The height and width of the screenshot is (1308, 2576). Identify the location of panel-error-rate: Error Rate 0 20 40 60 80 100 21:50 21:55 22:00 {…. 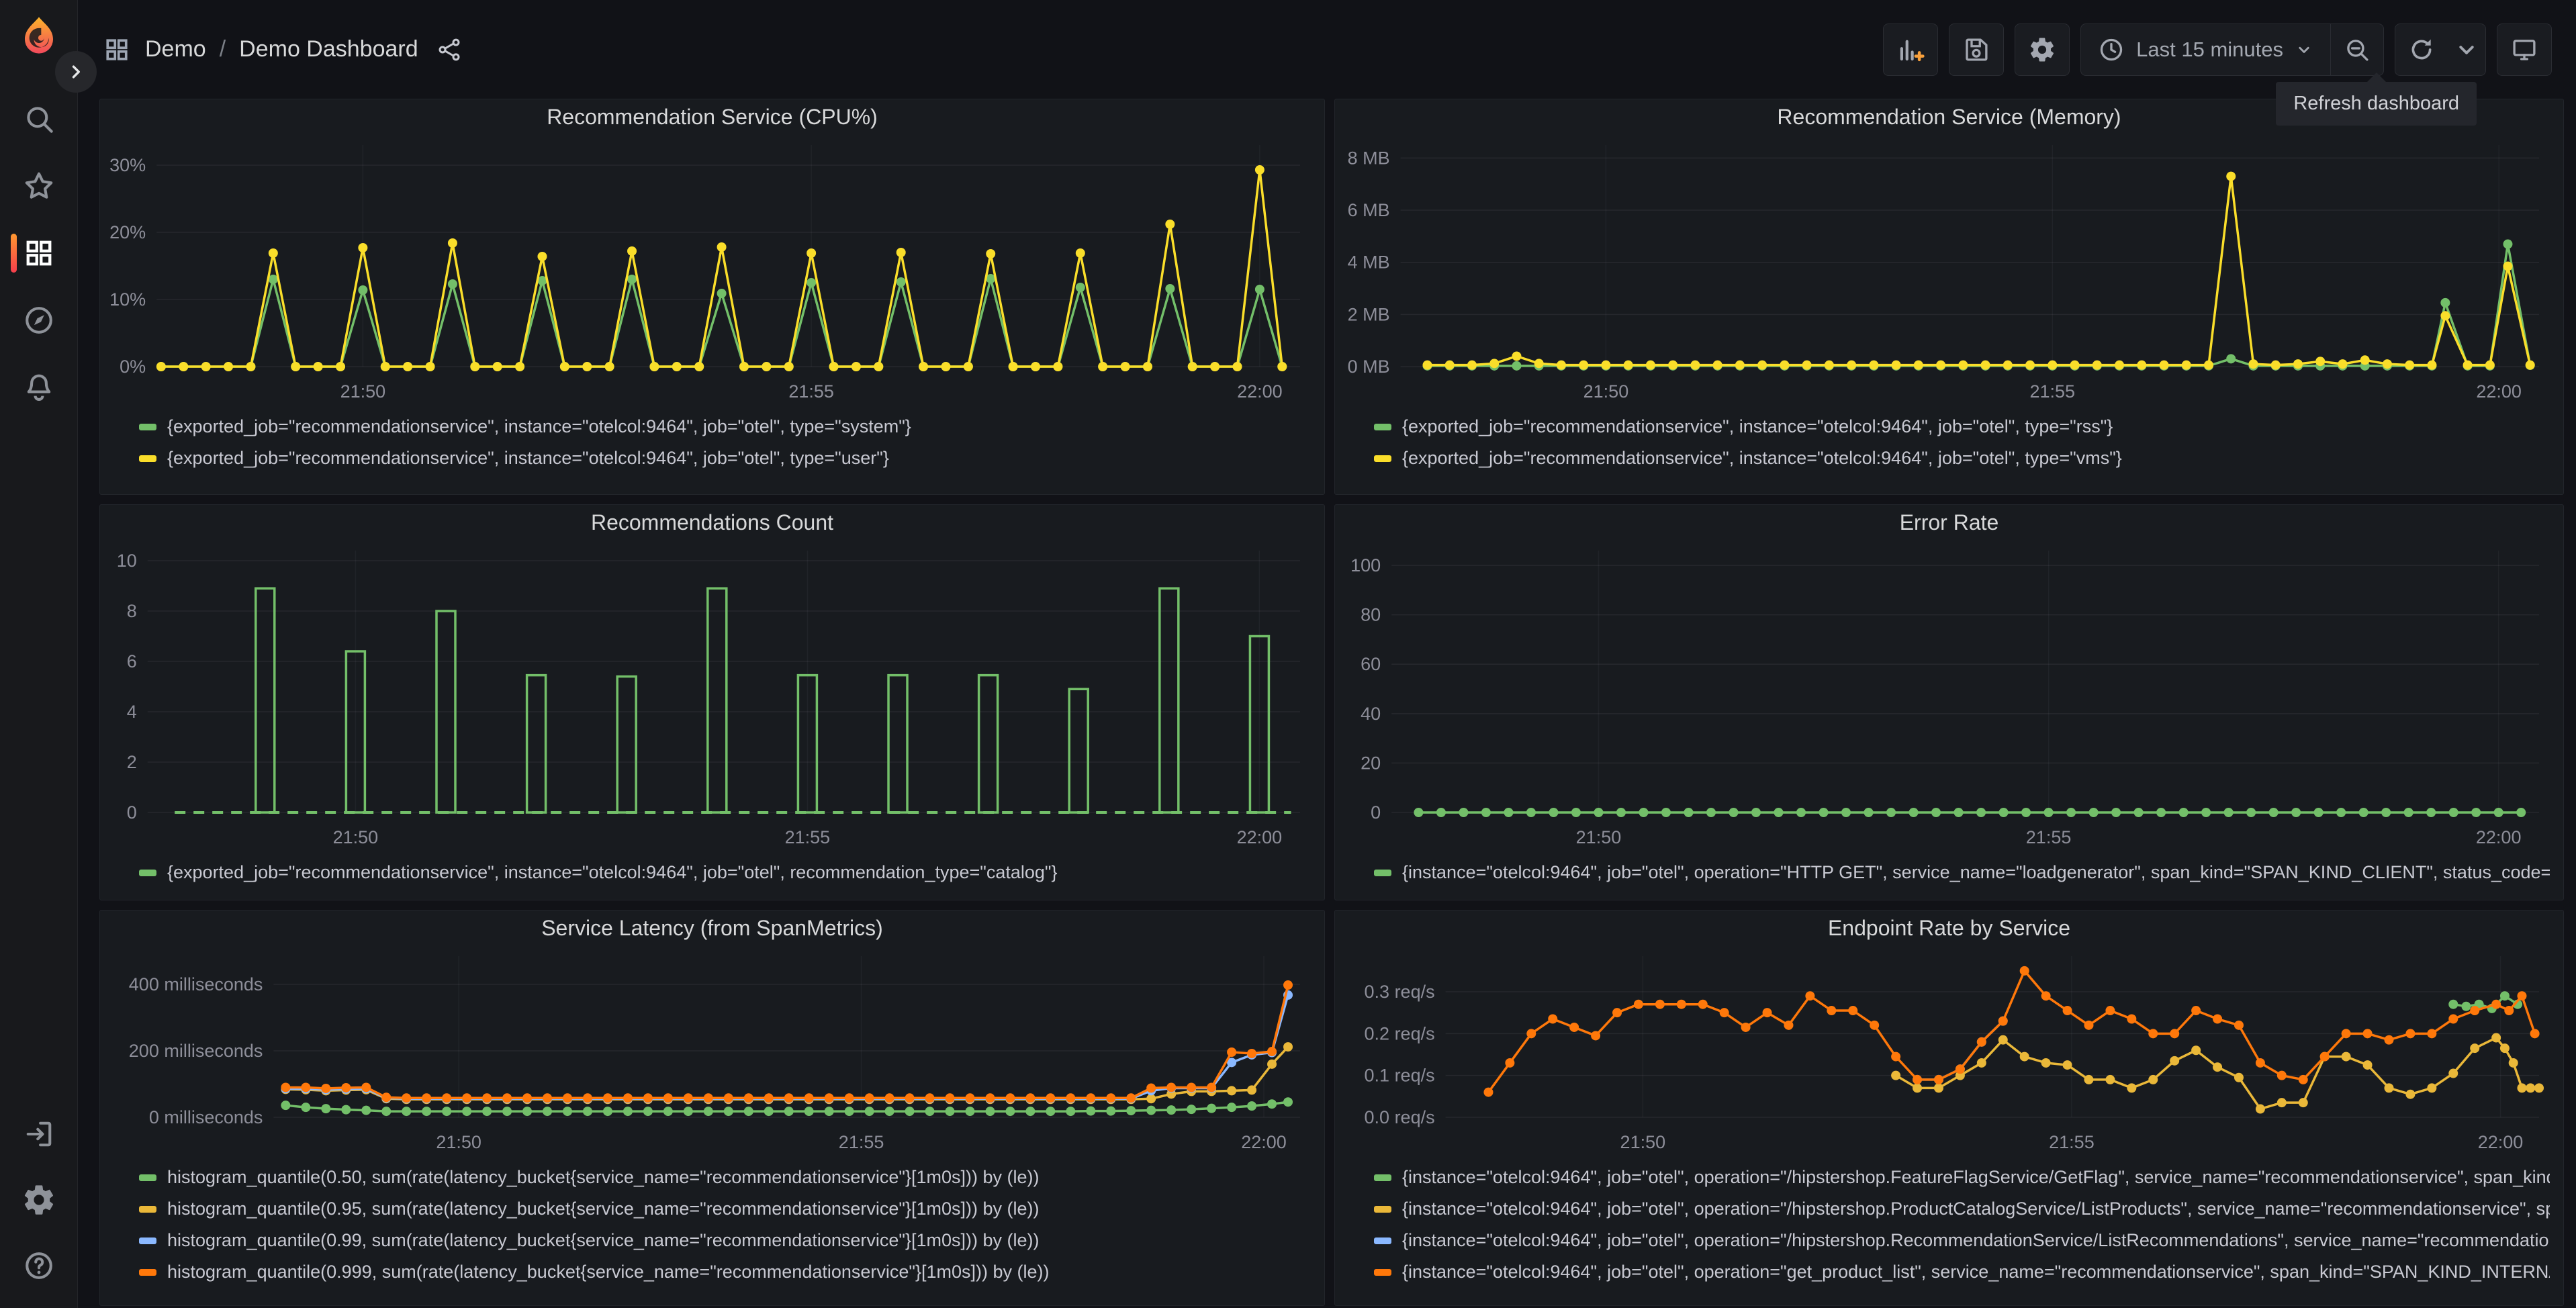
(1949, 702).